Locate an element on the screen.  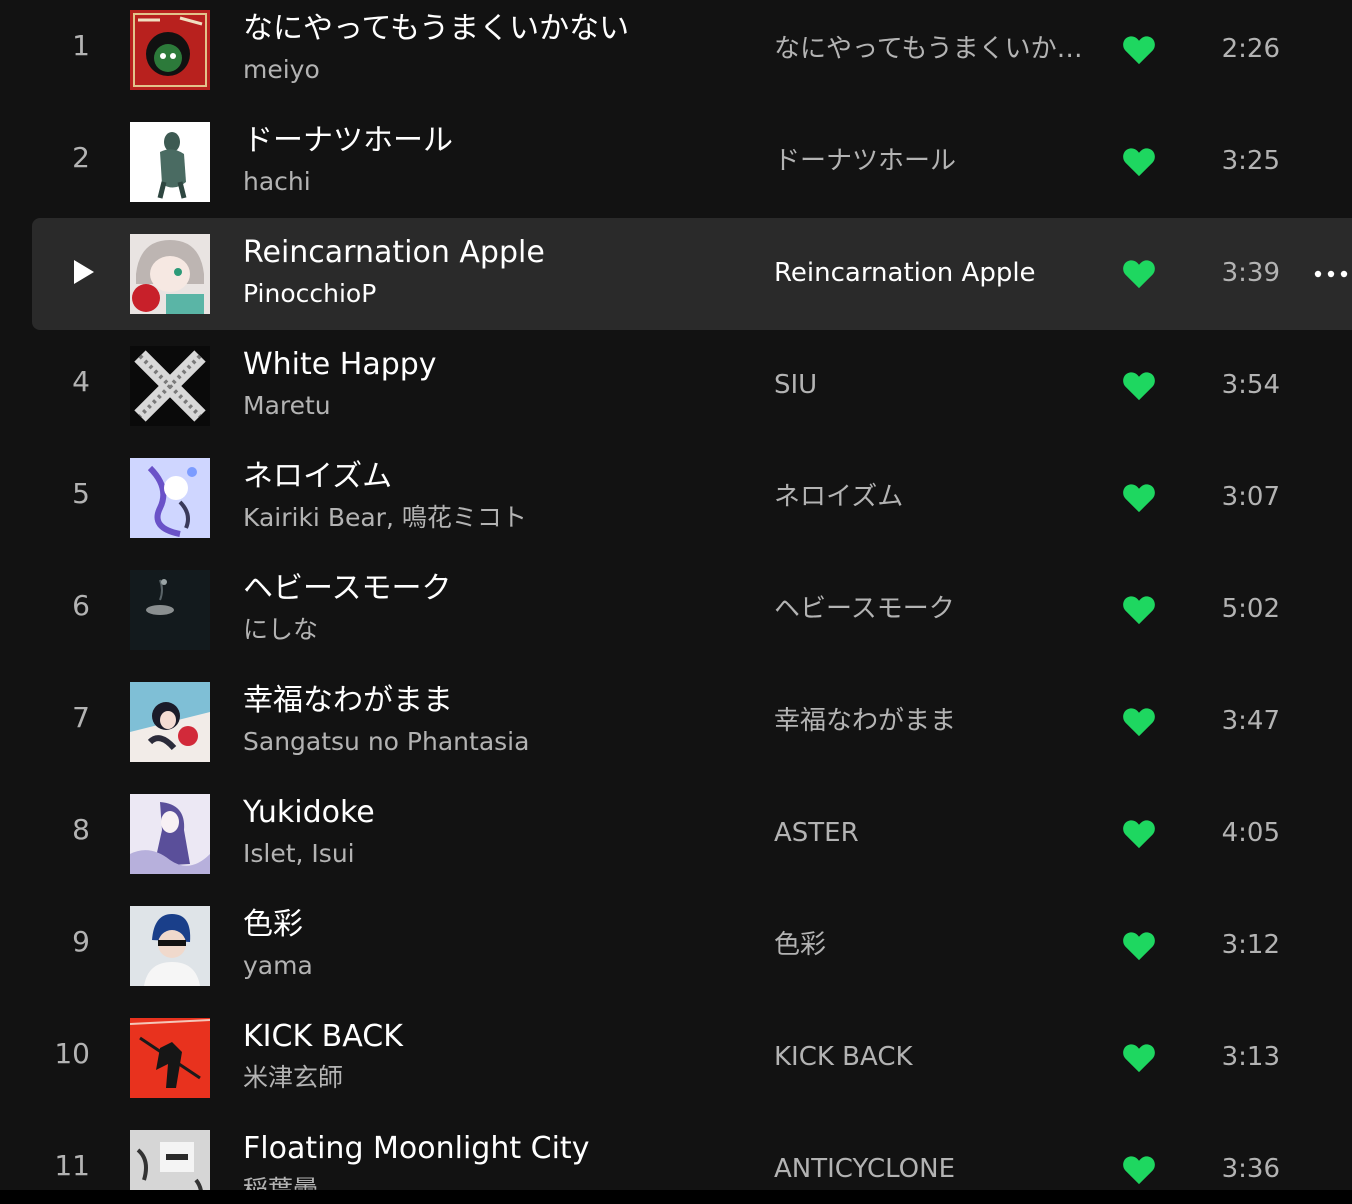
track-album: KICK BACK is located at coordinates (929, 1057).